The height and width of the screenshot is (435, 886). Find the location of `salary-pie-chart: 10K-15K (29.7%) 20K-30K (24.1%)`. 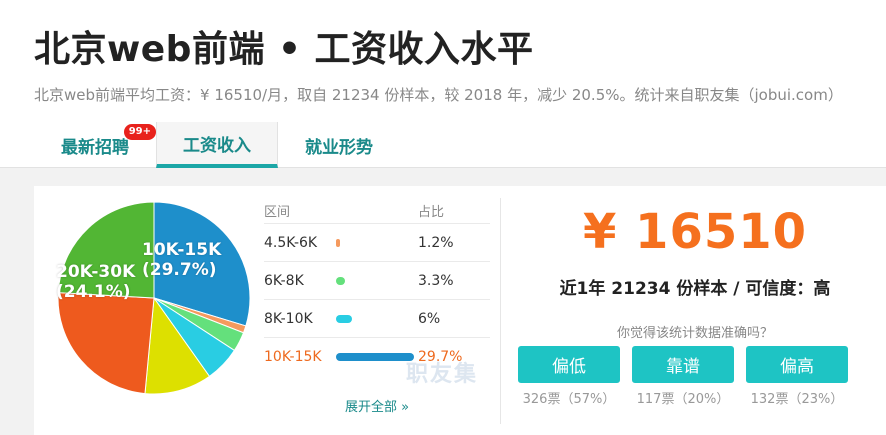

salary-pie-chart: 10K-15K (29.7%) 20K-30K (24.1%) is located at coordinates (154, 298).